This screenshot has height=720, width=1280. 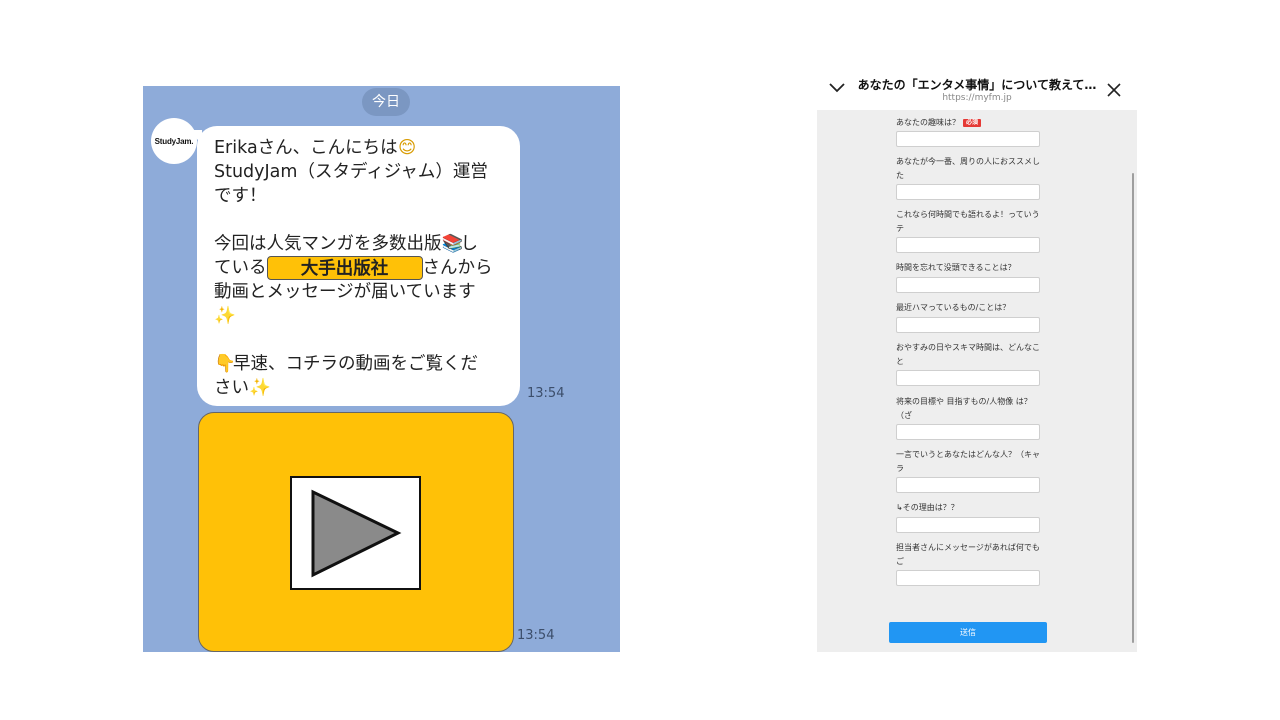 I want to click on message-line: 👇早速、コチラの動画をご覧くだ, so click(x=346, y=364).